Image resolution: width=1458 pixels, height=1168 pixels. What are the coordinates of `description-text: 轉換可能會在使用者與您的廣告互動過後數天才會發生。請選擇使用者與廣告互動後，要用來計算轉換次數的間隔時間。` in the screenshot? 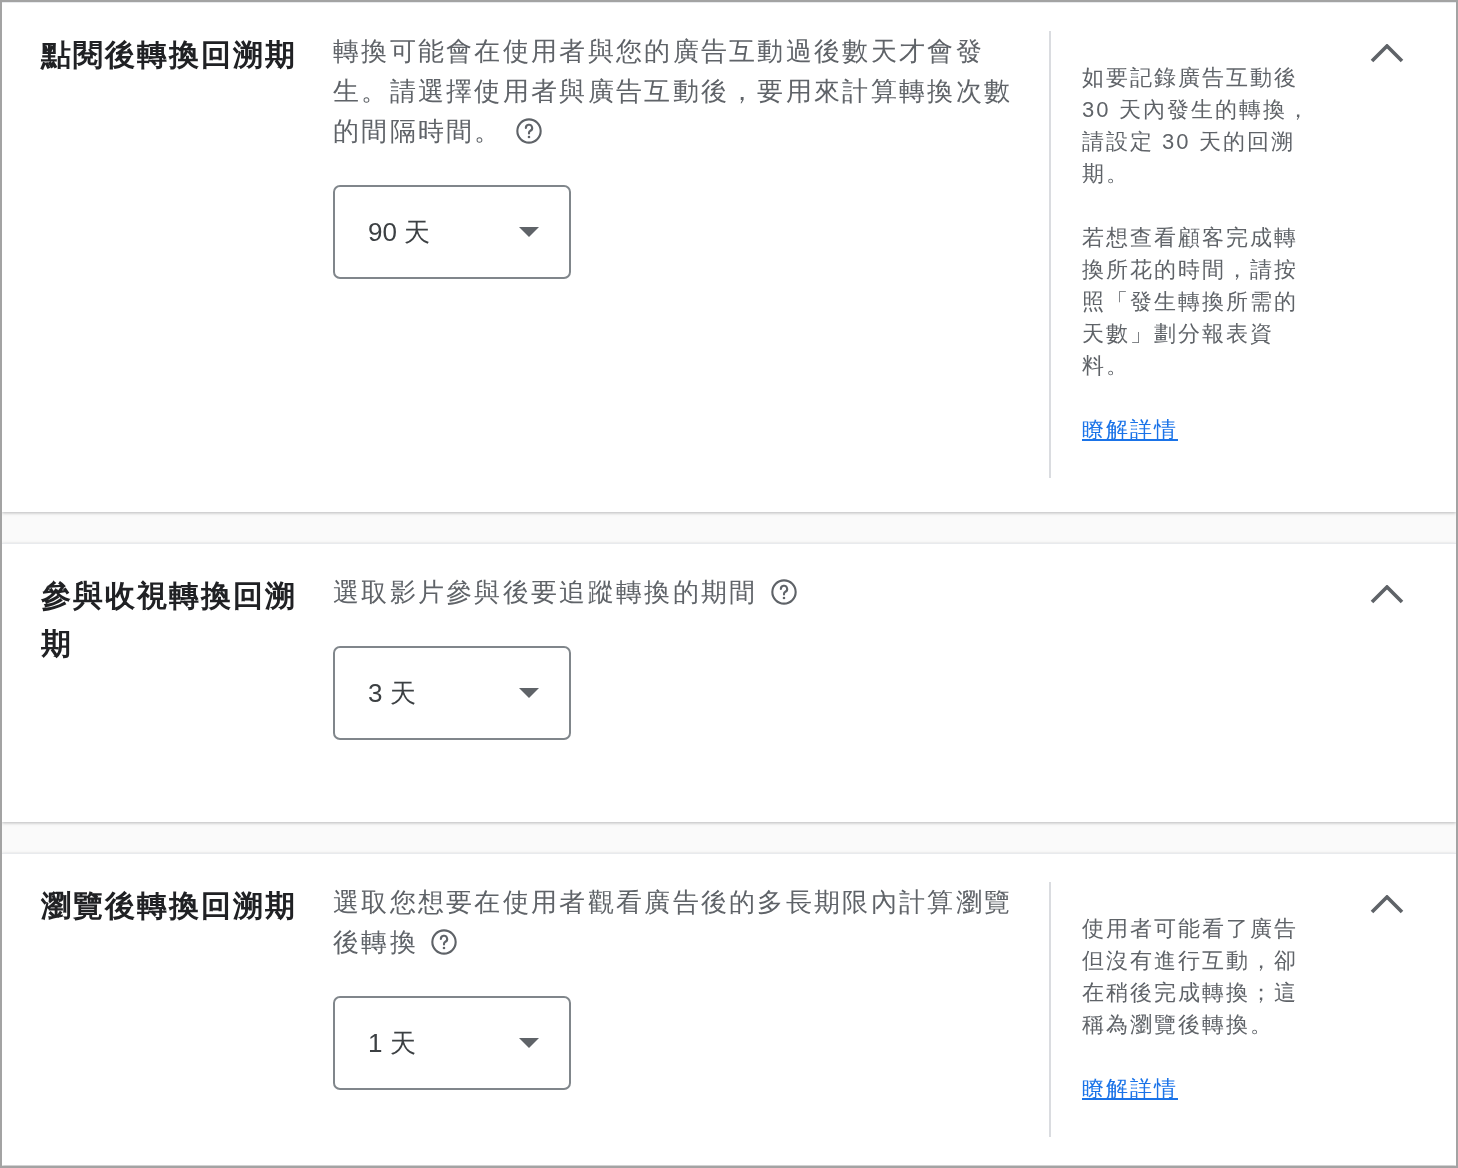 It's located at (673, 91).